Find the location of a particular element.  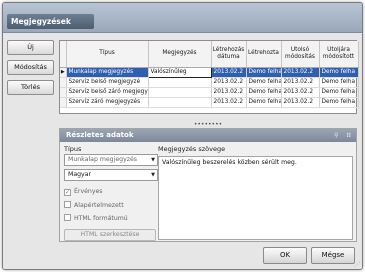

valid-checkbox-label: Érvényes is located at coordinates (88, 191).